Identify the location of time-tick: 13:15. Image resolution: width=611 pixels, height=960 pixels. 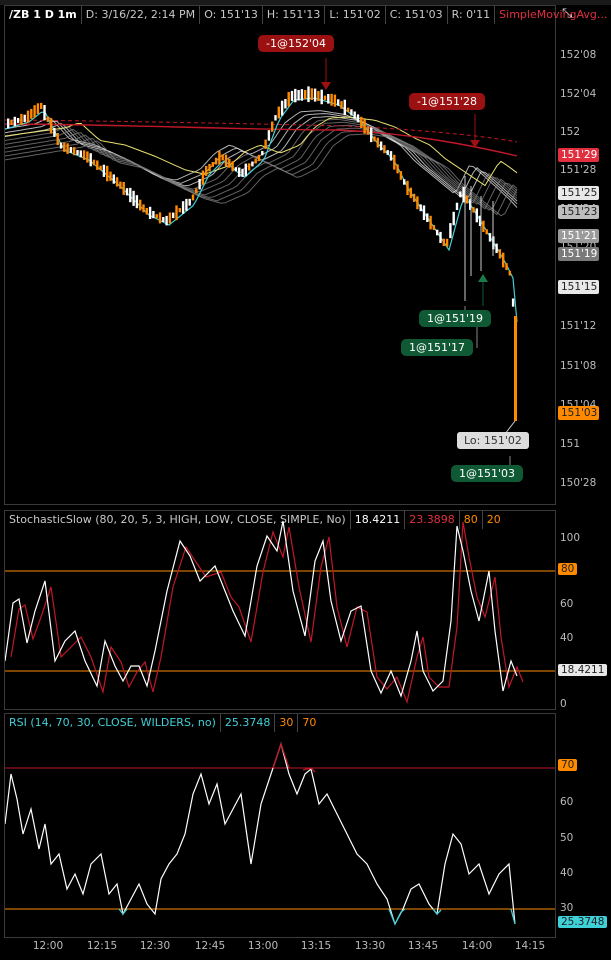
(316, 946).